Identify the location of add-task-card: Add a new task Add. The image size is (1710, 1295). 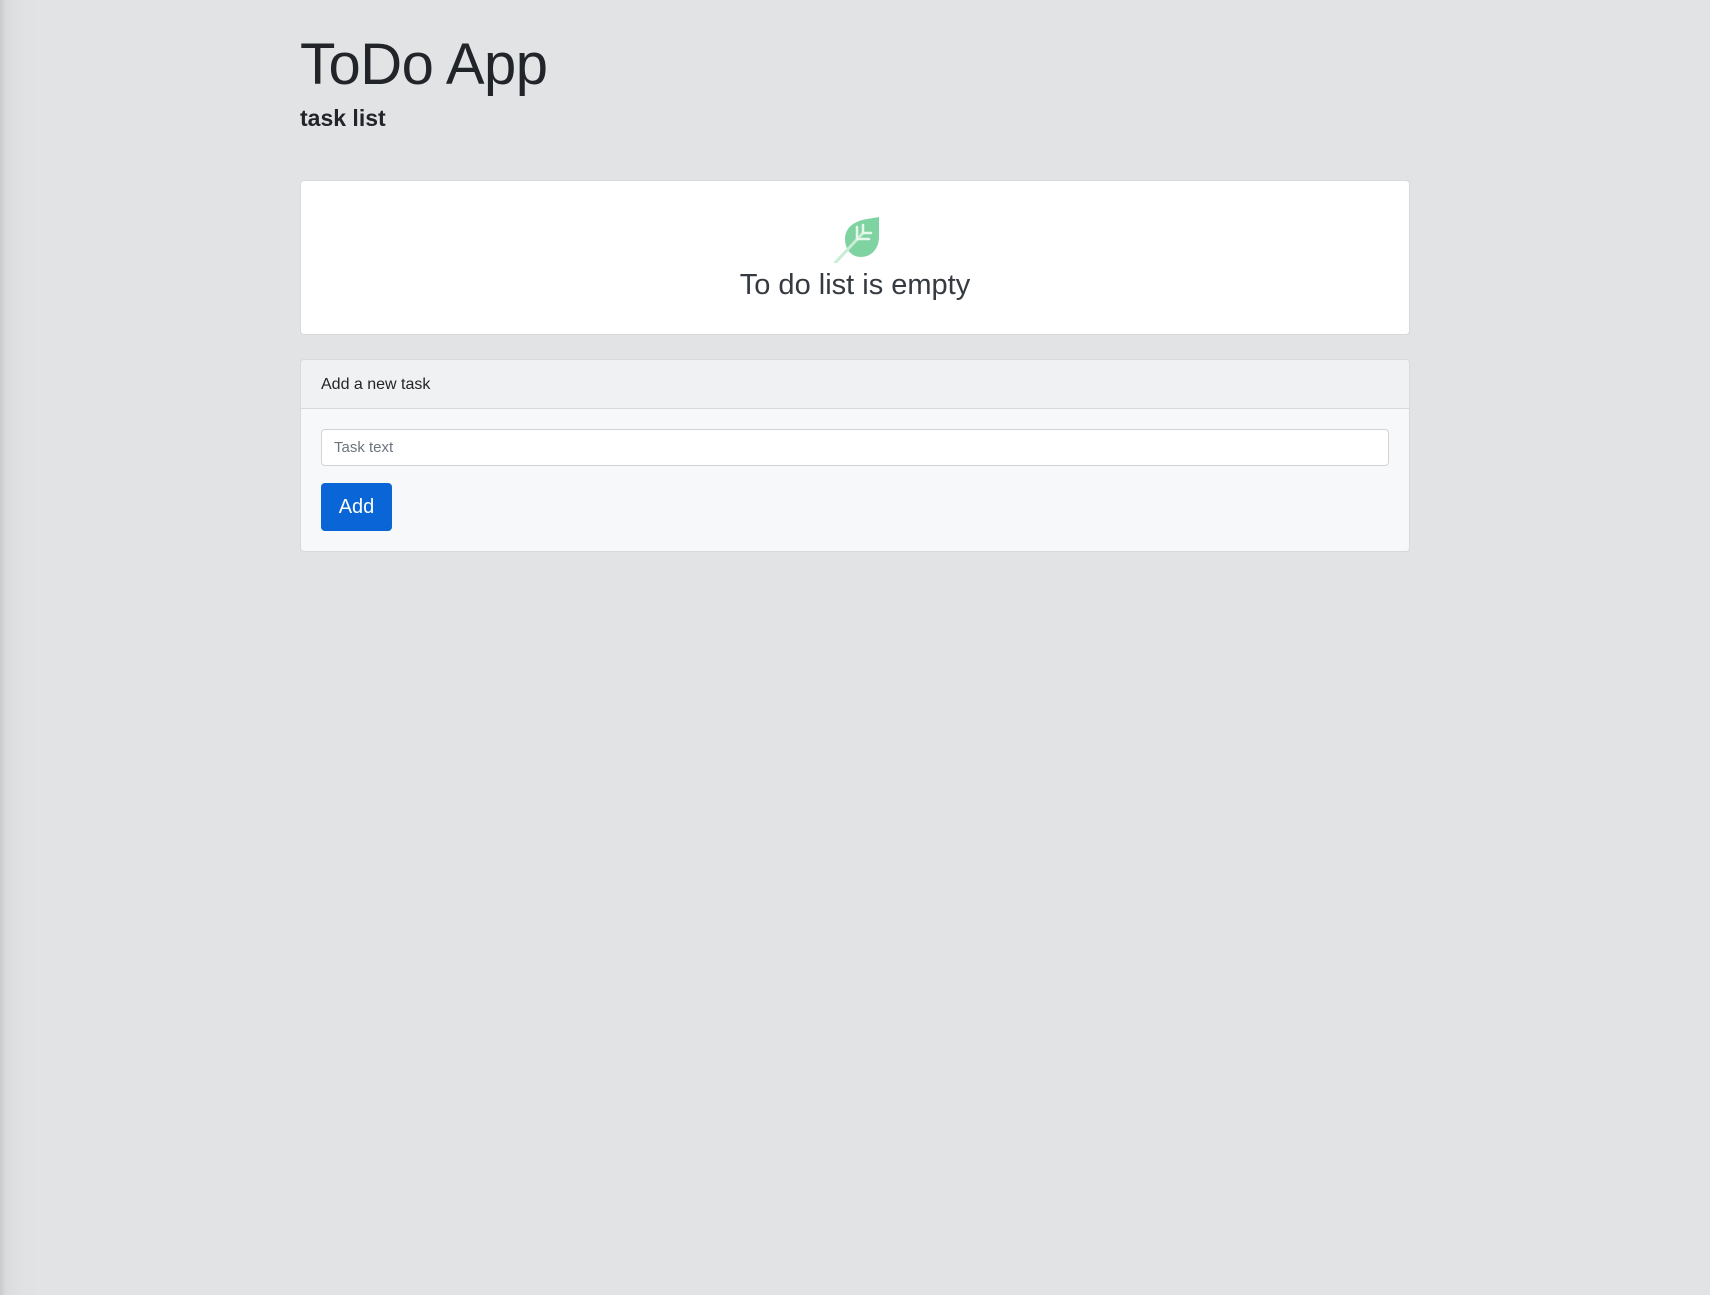
(855, 455).